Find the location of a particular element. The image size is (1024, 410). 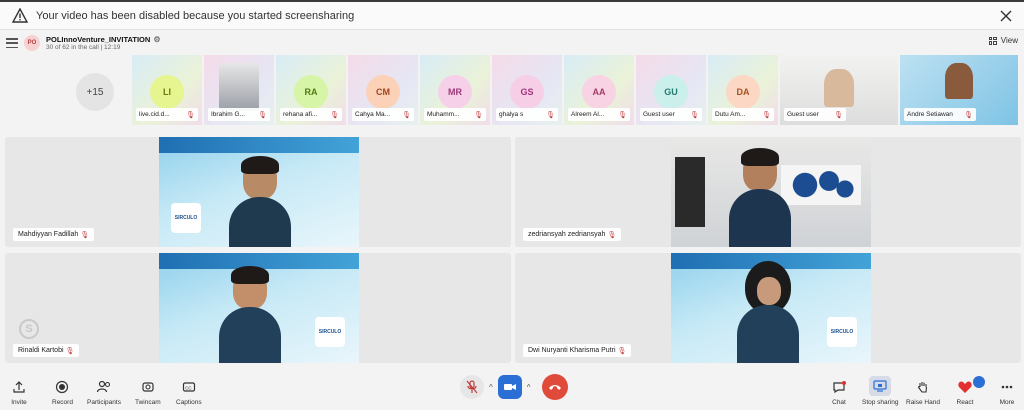

participant-tile: Andre Setiawan 🎙︎ is located at coordinates (959, 90).